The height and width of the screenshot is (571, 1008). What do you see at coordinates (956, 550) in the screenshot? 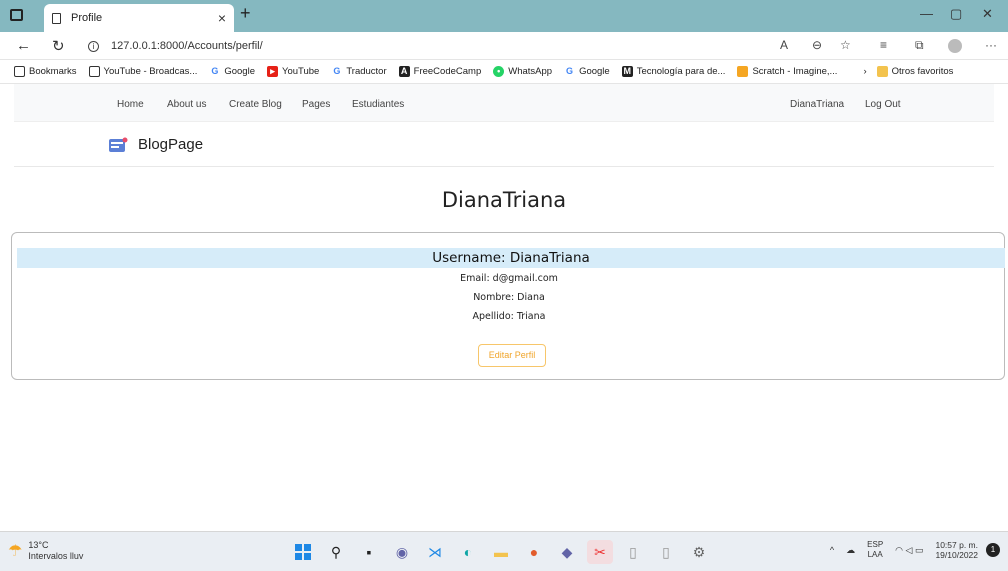
I see `clock: 10:57 p. m. 19/10/2022` at bounding box center [956, 550].